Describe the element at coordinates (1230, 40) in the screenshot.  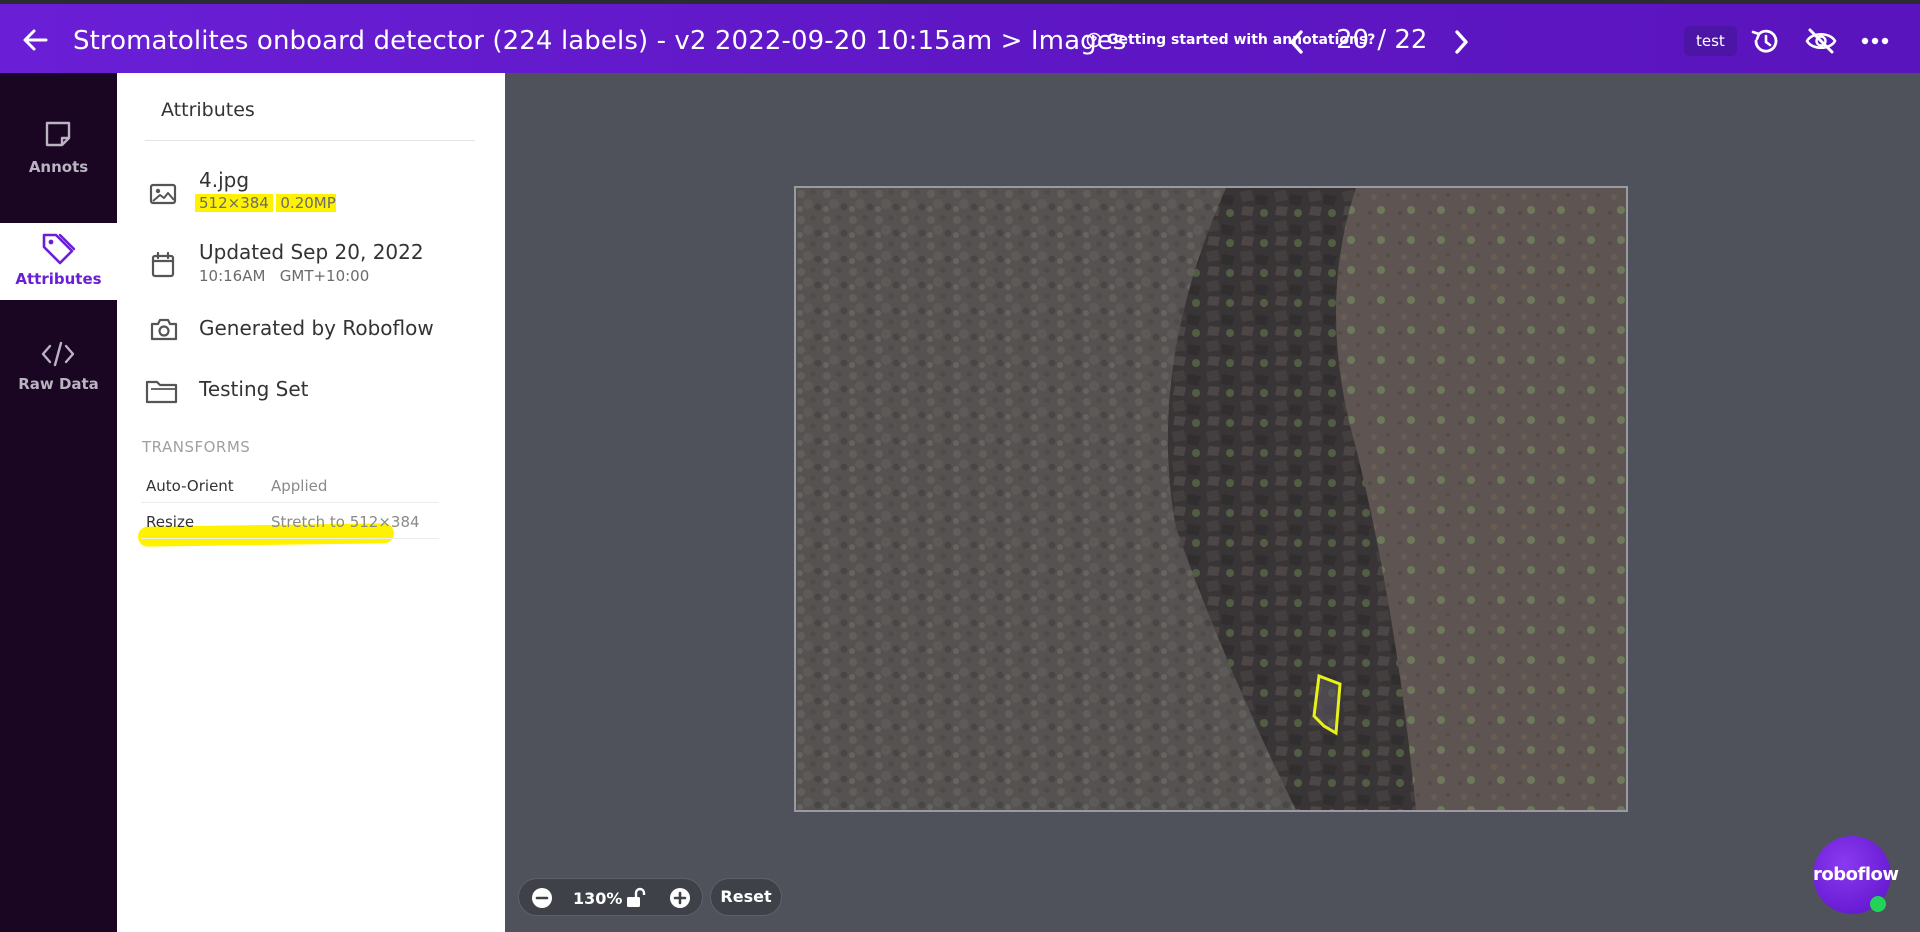
I see `help-link: Getting started with annotations?` at that location.